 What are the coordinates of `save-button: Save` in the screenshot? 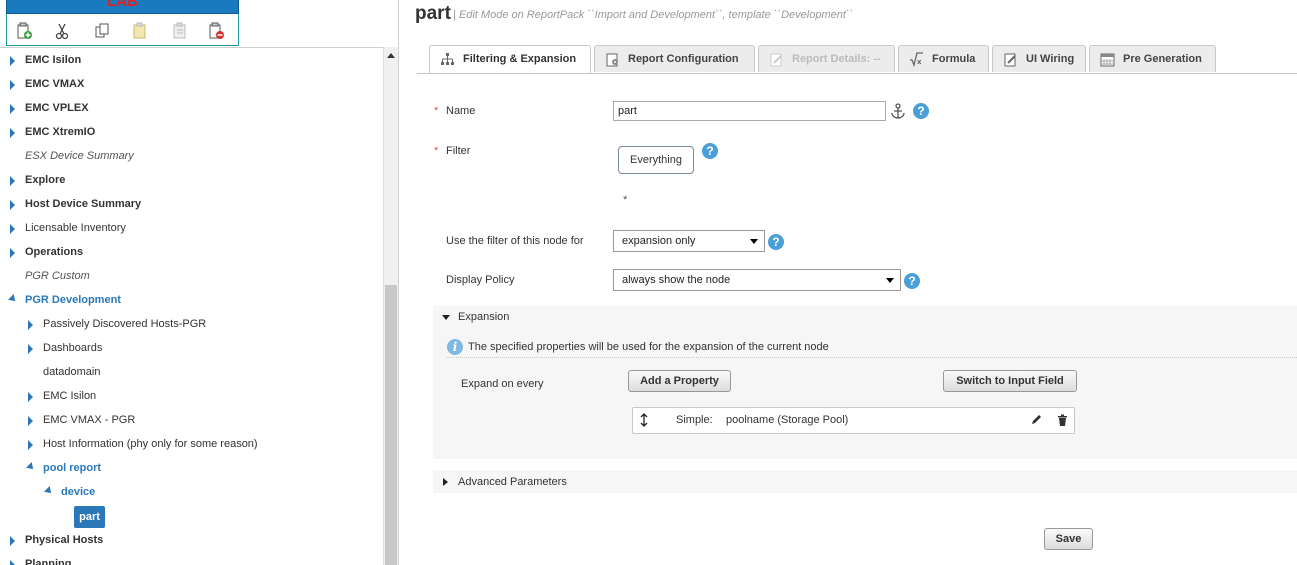 It's located at (1068, 539).